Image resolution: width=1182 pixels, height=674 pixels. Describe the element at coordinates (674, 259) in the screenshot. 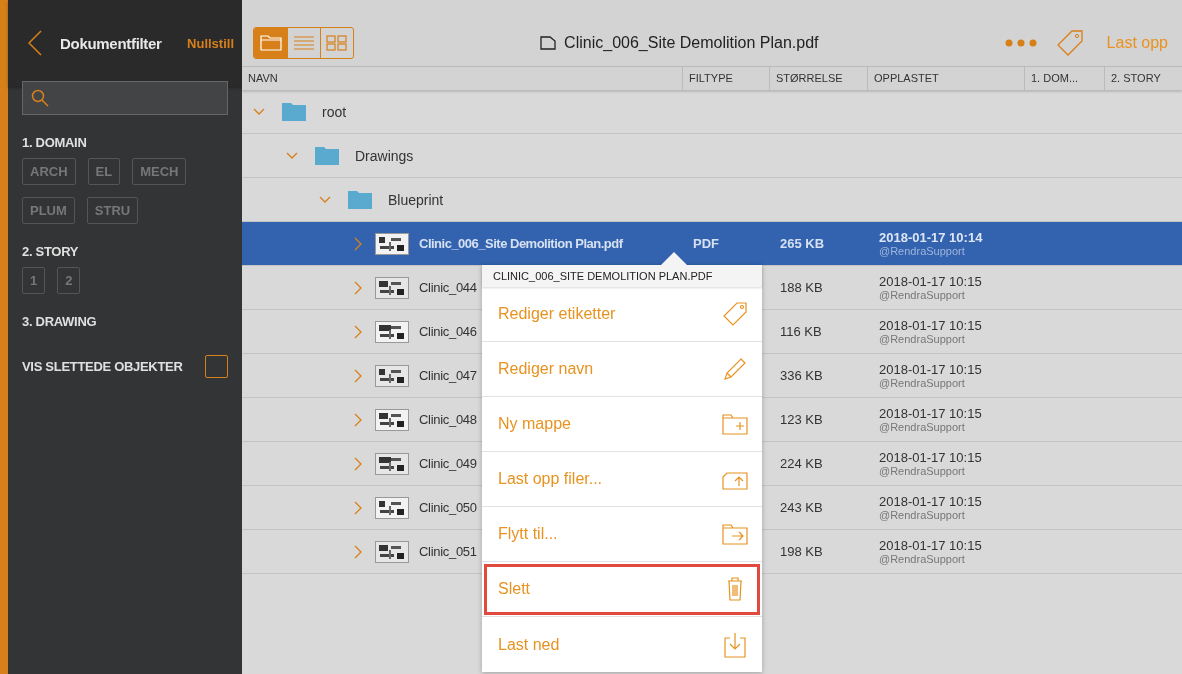

I see `popover-arrow` at that location.